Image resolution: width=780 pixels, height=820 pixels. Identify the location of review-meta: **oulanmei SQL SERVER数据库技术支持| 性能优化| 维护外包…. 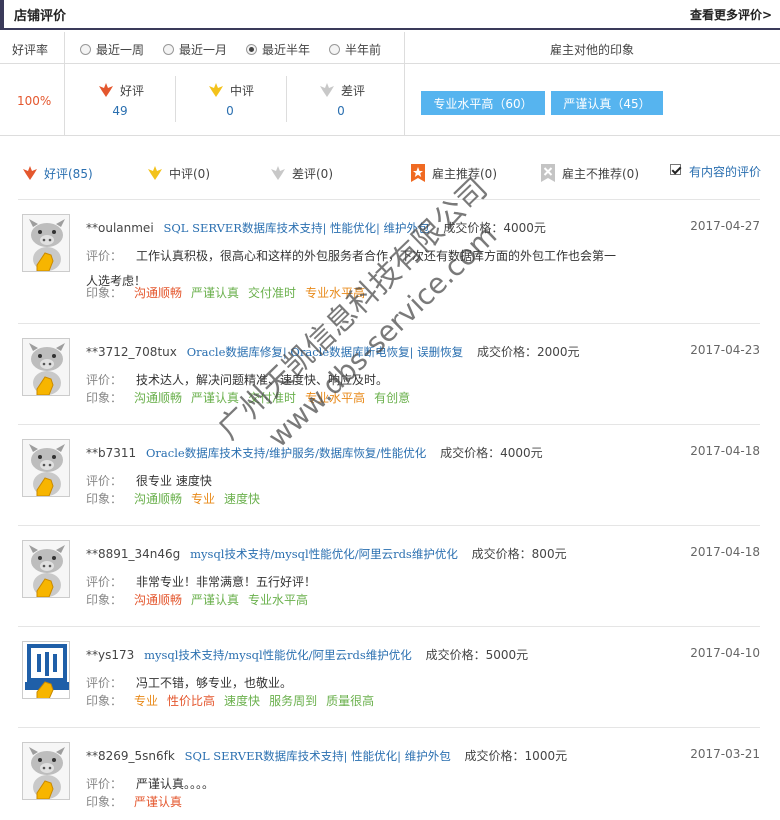
(316, 227).